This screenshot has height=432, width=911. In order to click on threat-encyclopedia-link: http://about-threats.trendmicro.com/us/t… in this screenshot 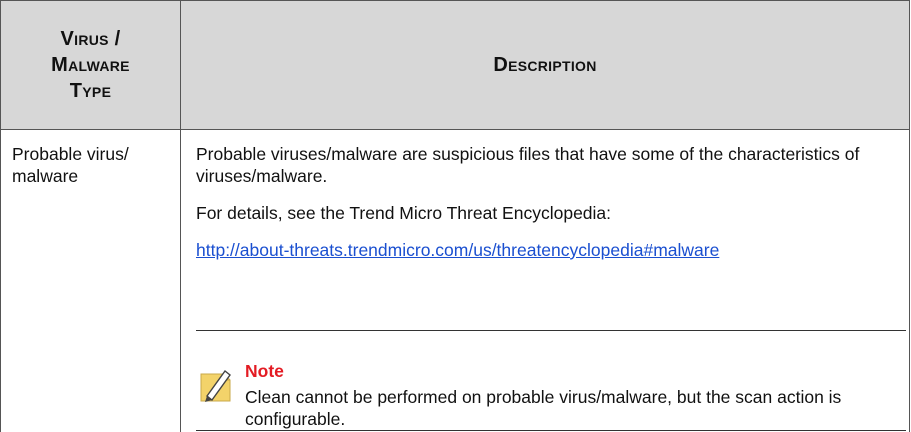, I will do `click(457, 250)`.